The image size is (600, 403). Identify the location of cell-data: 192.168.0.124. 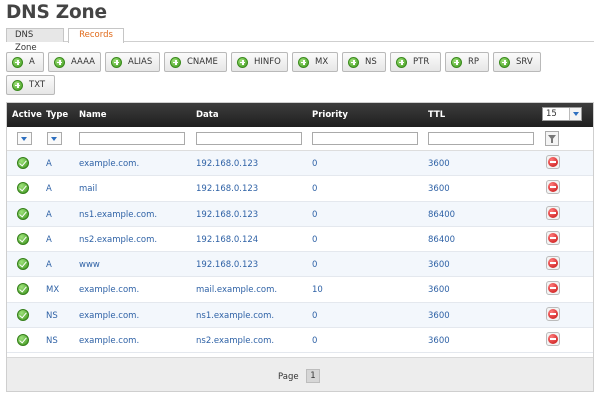
(227, 239).